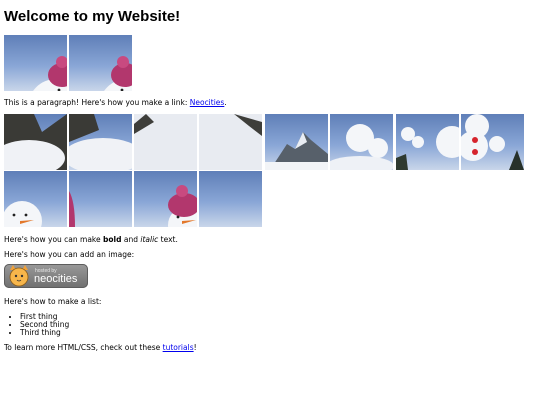  What do you see at coordinates (36, 325) in the screenshot?
I see `bulleted-list: First thing Second thing Third thing` at bounding box center [36, 325].